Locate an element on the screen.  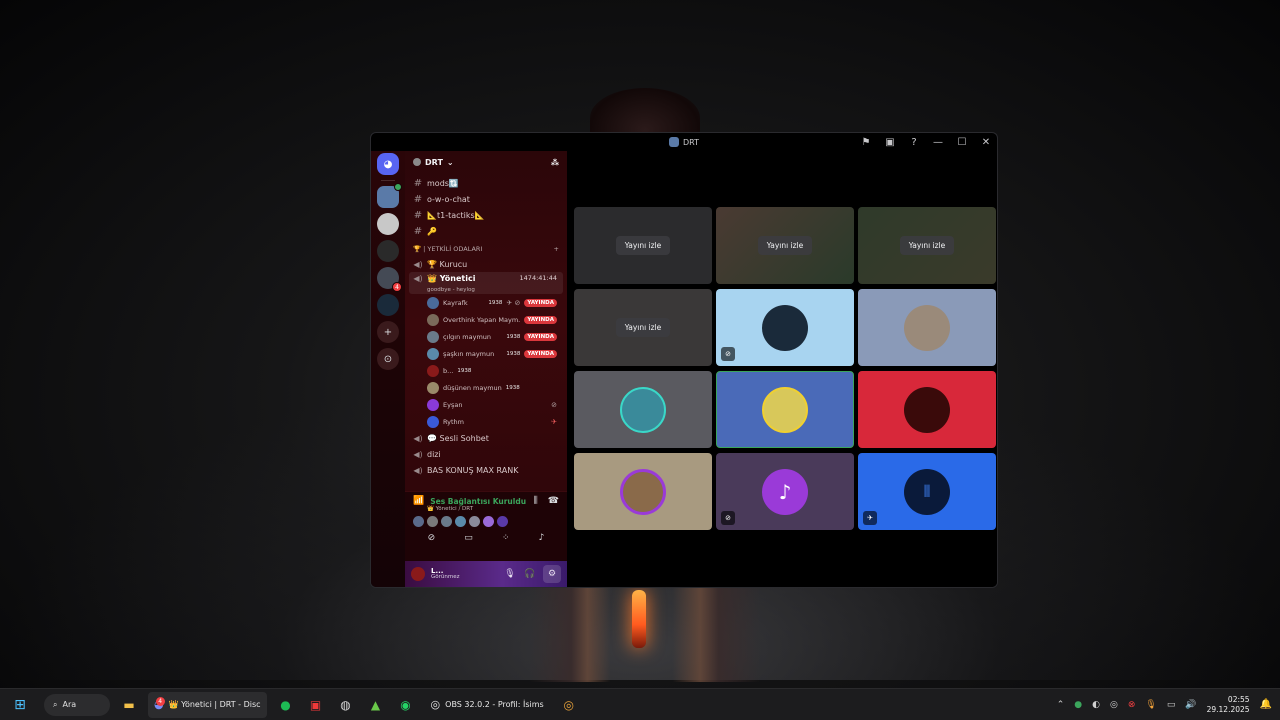
tray-app-icon: ⊗ is located at coordinates (1132, 705).